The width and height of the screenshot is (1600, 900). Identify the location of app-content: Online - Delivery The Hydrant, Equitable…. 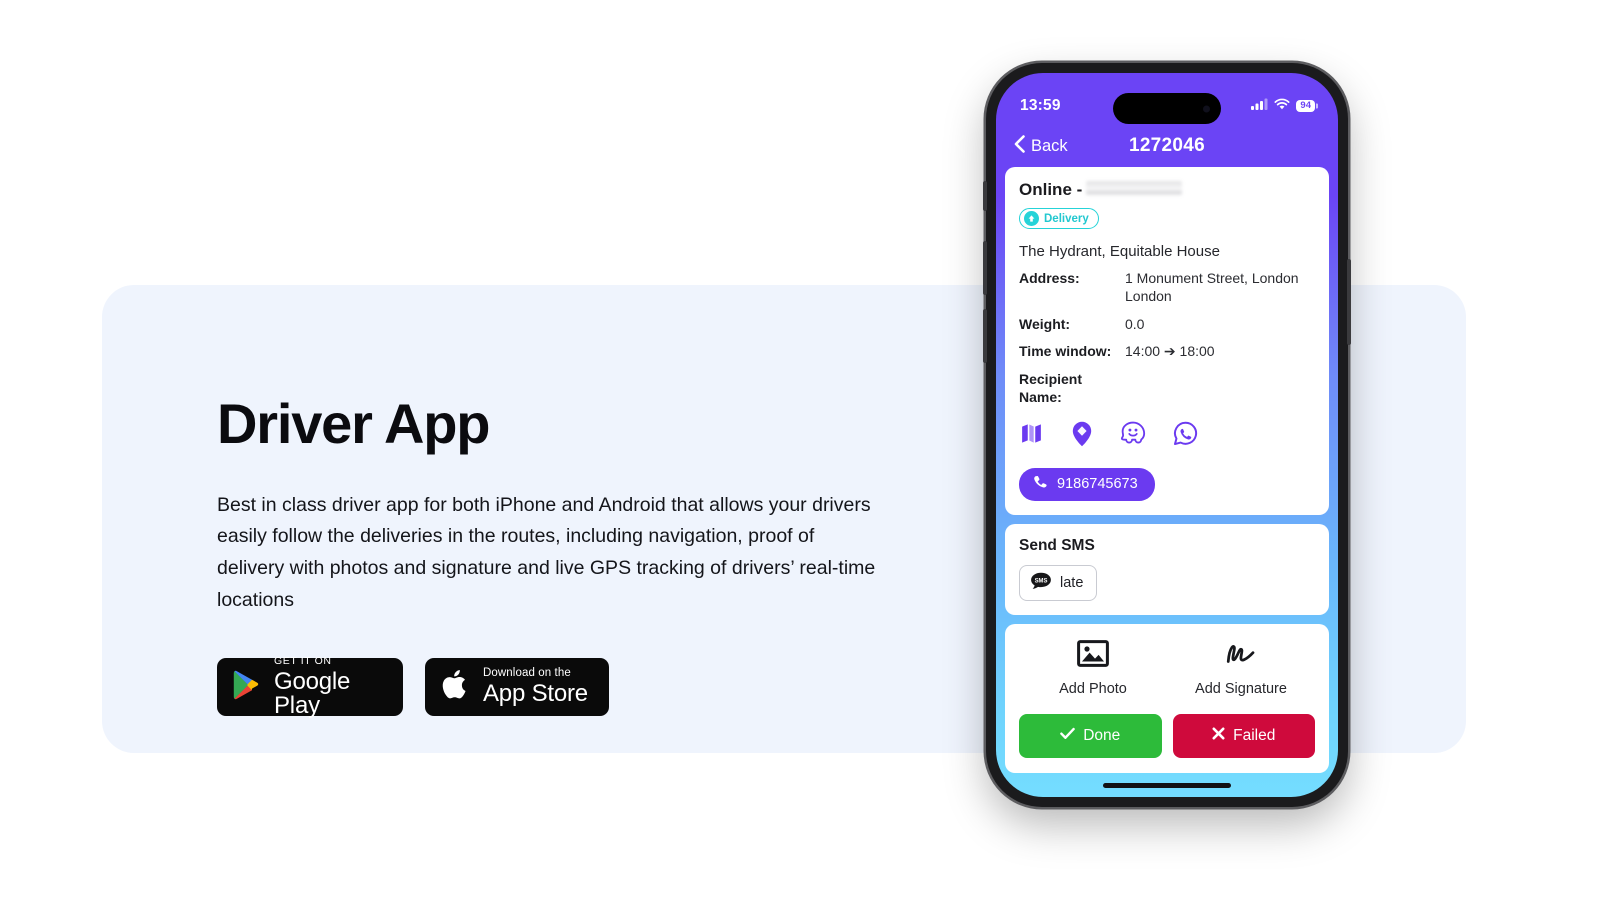
(1167, 482).